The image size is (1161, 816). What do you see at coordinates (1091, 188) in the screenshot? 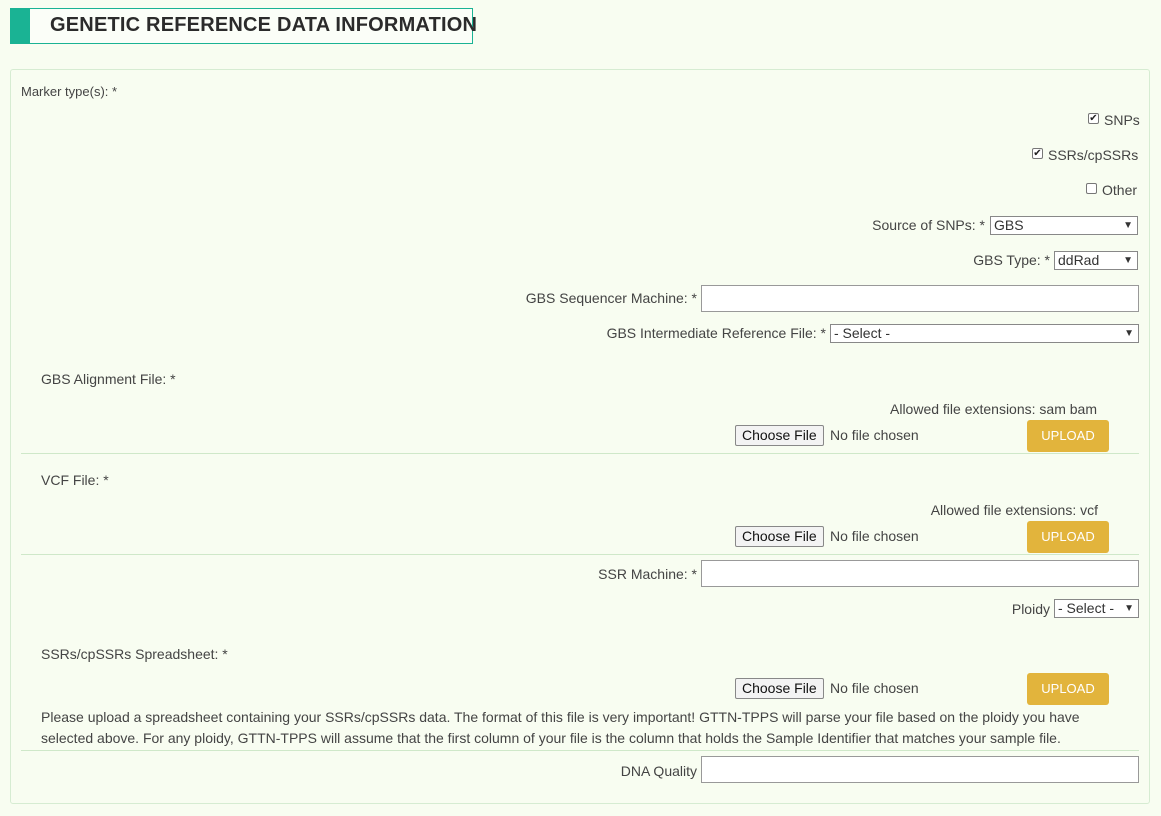
I see `other-checkbox` at bounding box center [1091, 188].